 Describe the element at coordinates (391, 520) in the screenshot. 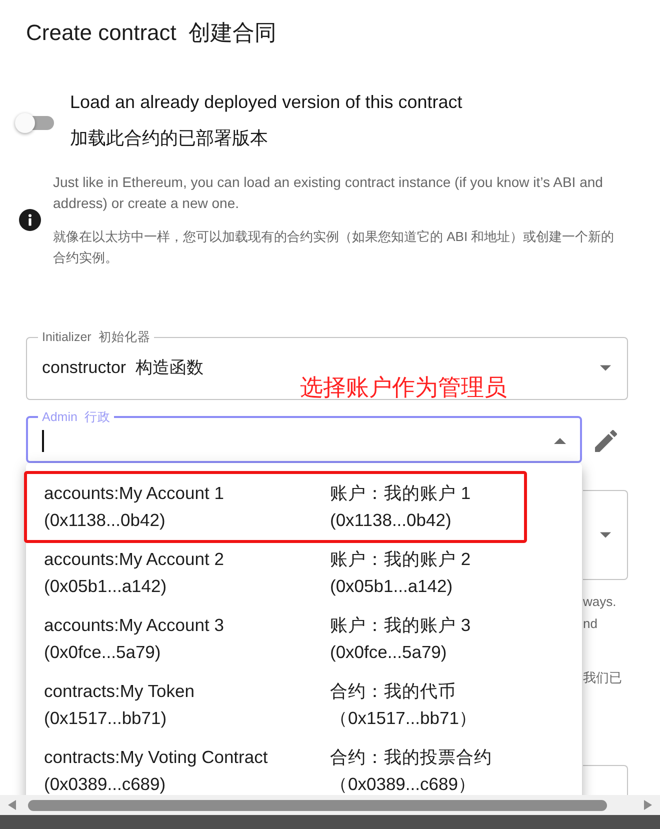

I see `option-address-translation: (0x1138...0b42)` at that location.